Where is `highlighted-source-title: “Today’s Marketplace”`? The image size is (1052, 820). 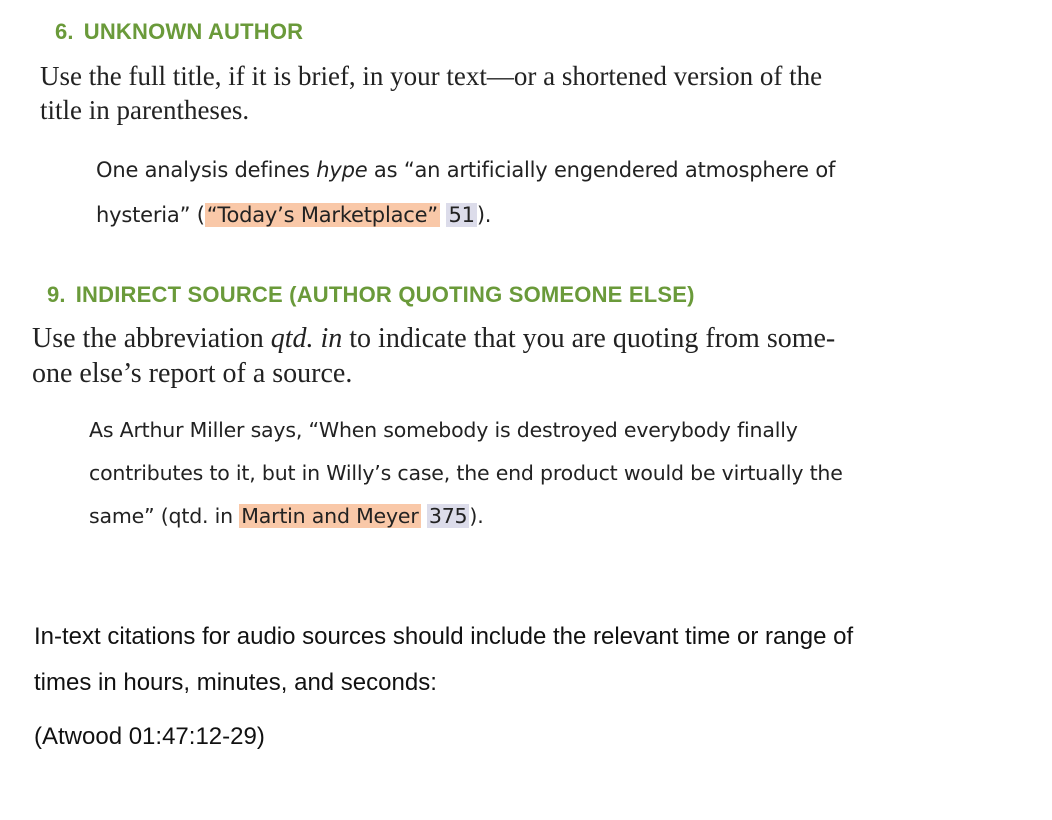 highlighted-source-title: “Today’s Marketplace” is located at coordinates (322, 215).